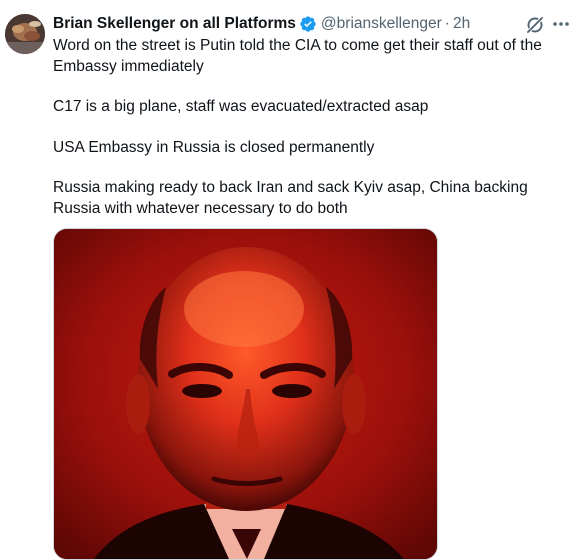 The width and height of the screenshot is (572, 560). What do you see at coordinates (174, 24) in the screenshot?
I see `display-name: Brian Skellenger on all Platforms` at bounding box center [174, 24].